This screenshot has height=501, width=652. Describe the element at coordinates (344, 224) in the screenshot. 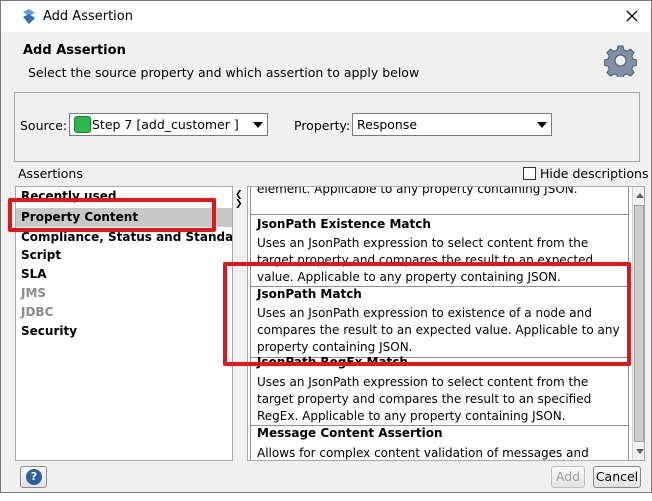

I see `assertion-title: JsonPath Existence Match` at that location.